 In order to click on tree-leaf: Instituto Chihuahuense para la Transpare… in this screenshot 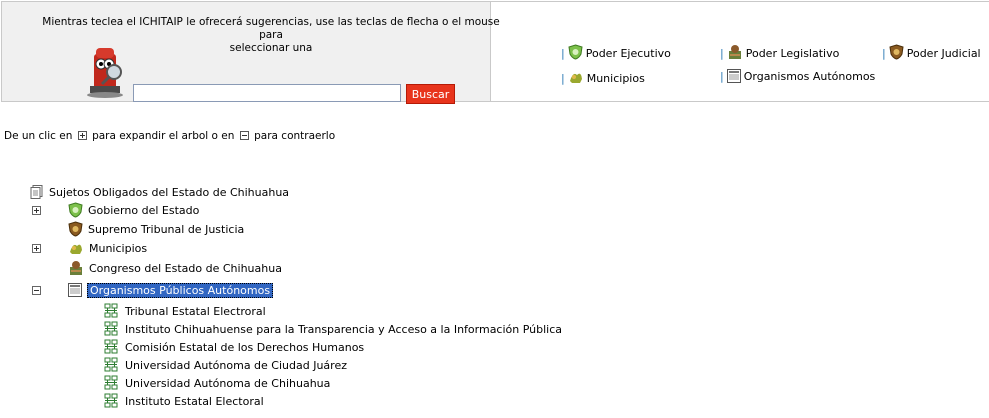, I will do `click(333, 329)`.